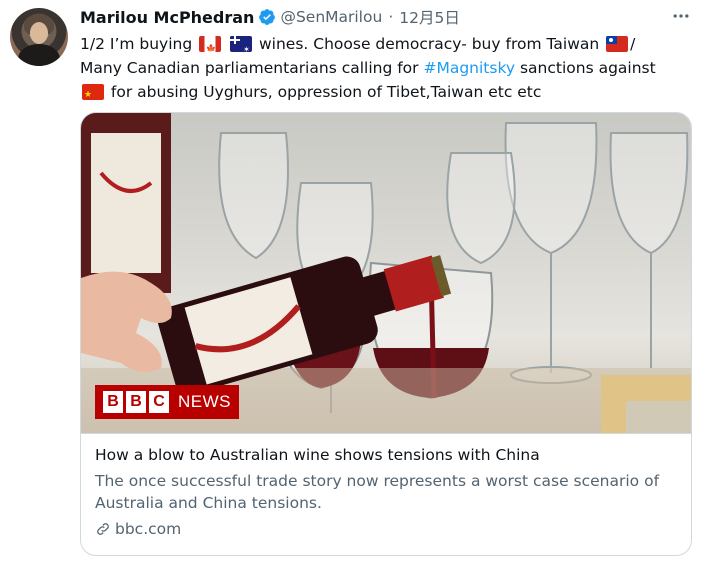 This screenshot has height=570, width=705. I want to click on more-options-icon, so click(681, 18).